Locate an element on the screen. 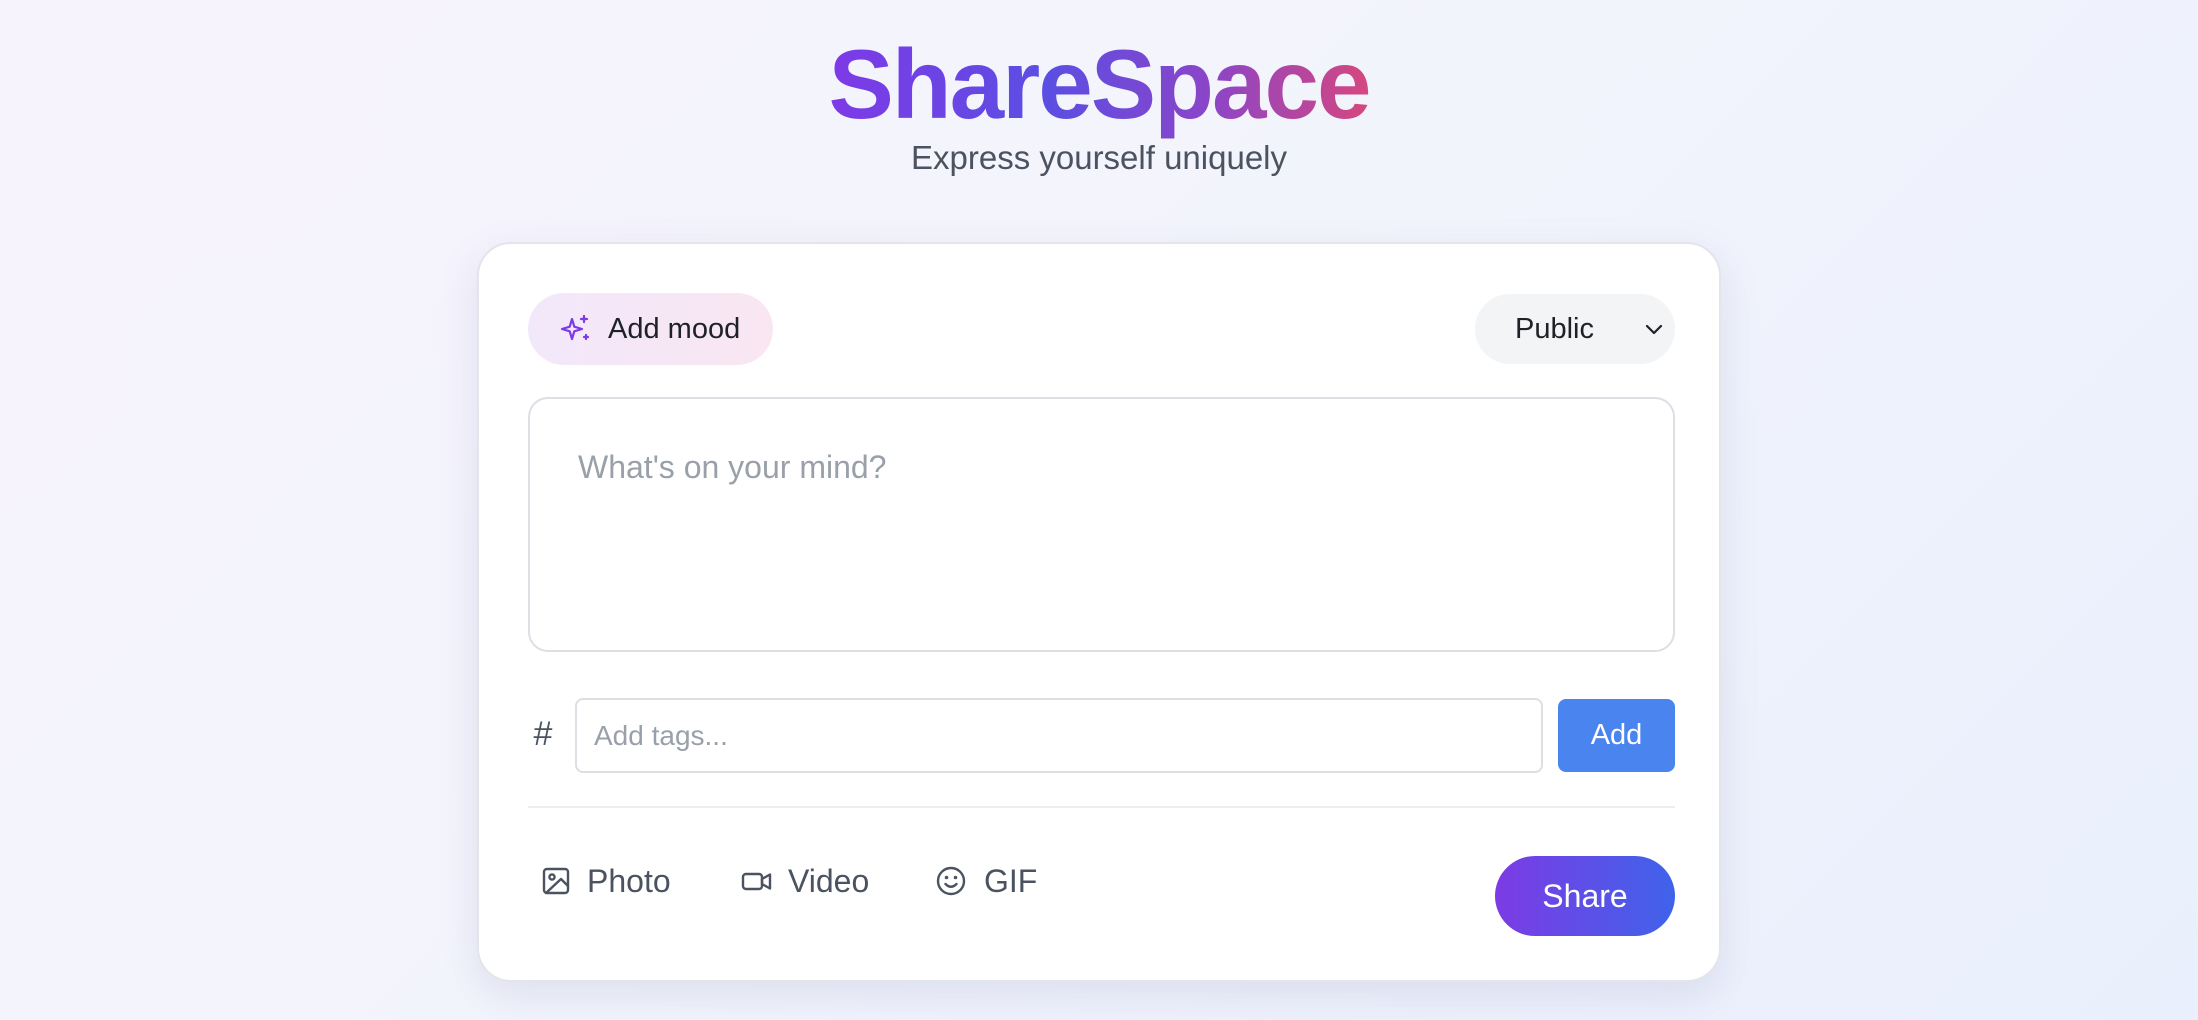  video-icon is located at coordinates (756, 881).